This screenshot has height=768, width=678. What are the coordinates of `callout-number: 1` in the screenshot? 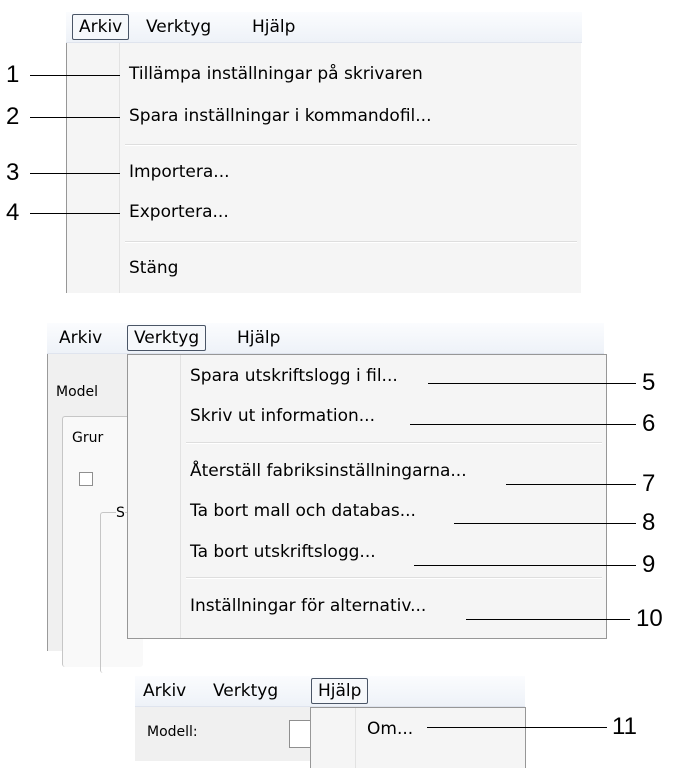 It's located at (13, 74).